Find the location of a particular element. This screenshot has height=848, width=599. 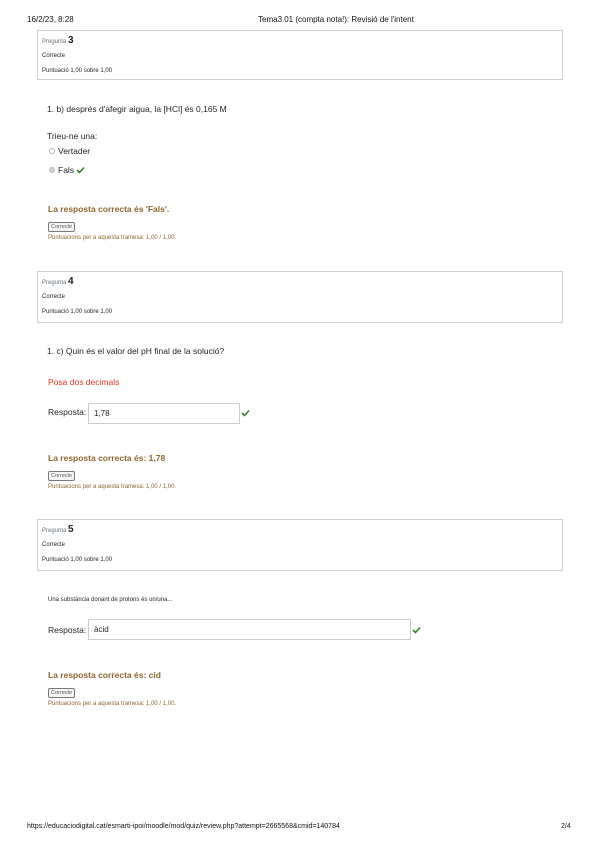

choice-prompt: Trieu-ne una: is located at coordinates (72, 136).